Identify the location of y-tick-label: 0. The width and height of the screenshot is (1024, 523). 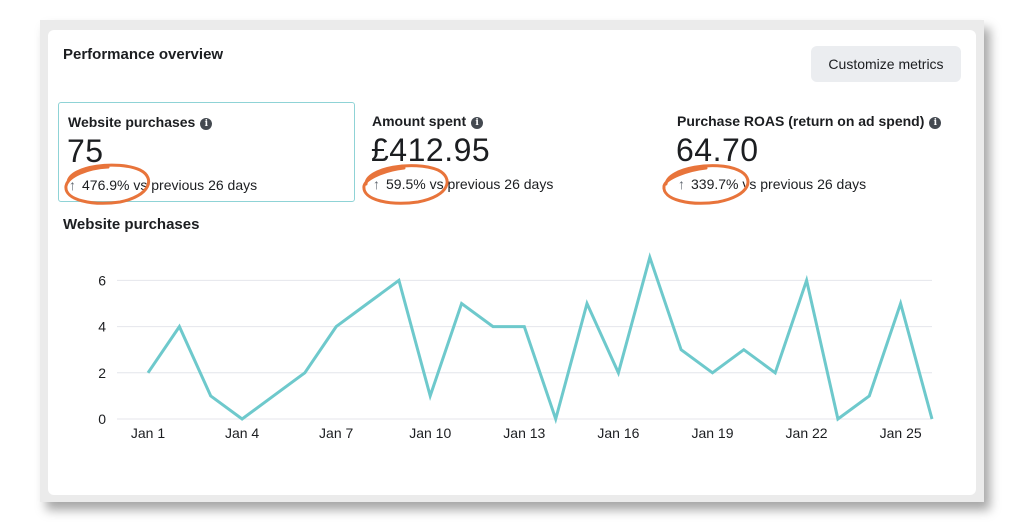
(102, 419).